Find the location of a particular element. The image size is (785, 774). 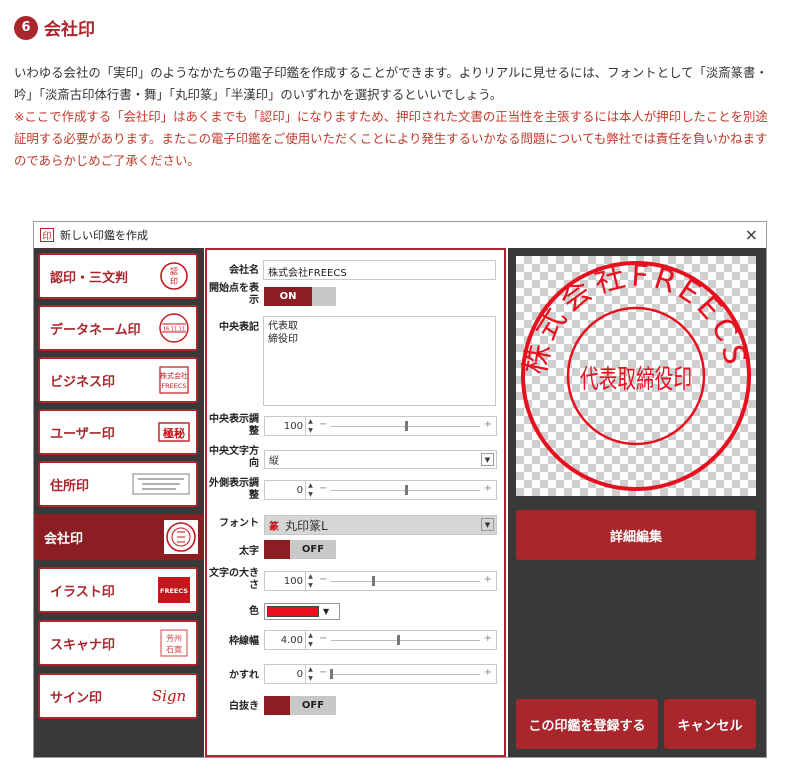

invert-toggle: OFF is located at coordinates (300, 705).